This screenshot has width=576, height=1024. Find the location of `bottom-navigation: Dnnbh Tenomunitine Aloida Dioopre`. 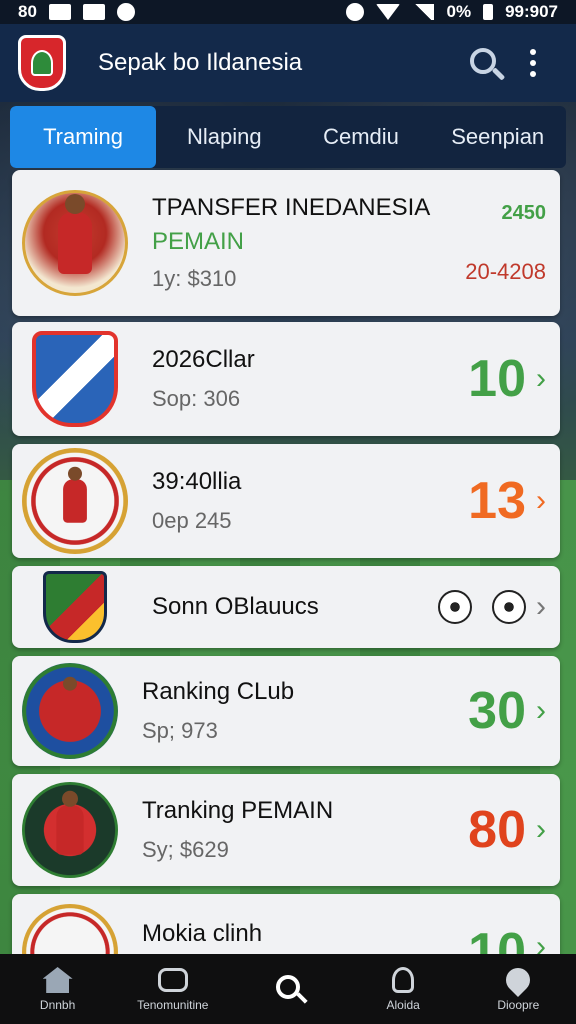

bottom-navigation: Dnnbh Tenomunitine Aloida Dioopre is located at coordinates (288, 989).